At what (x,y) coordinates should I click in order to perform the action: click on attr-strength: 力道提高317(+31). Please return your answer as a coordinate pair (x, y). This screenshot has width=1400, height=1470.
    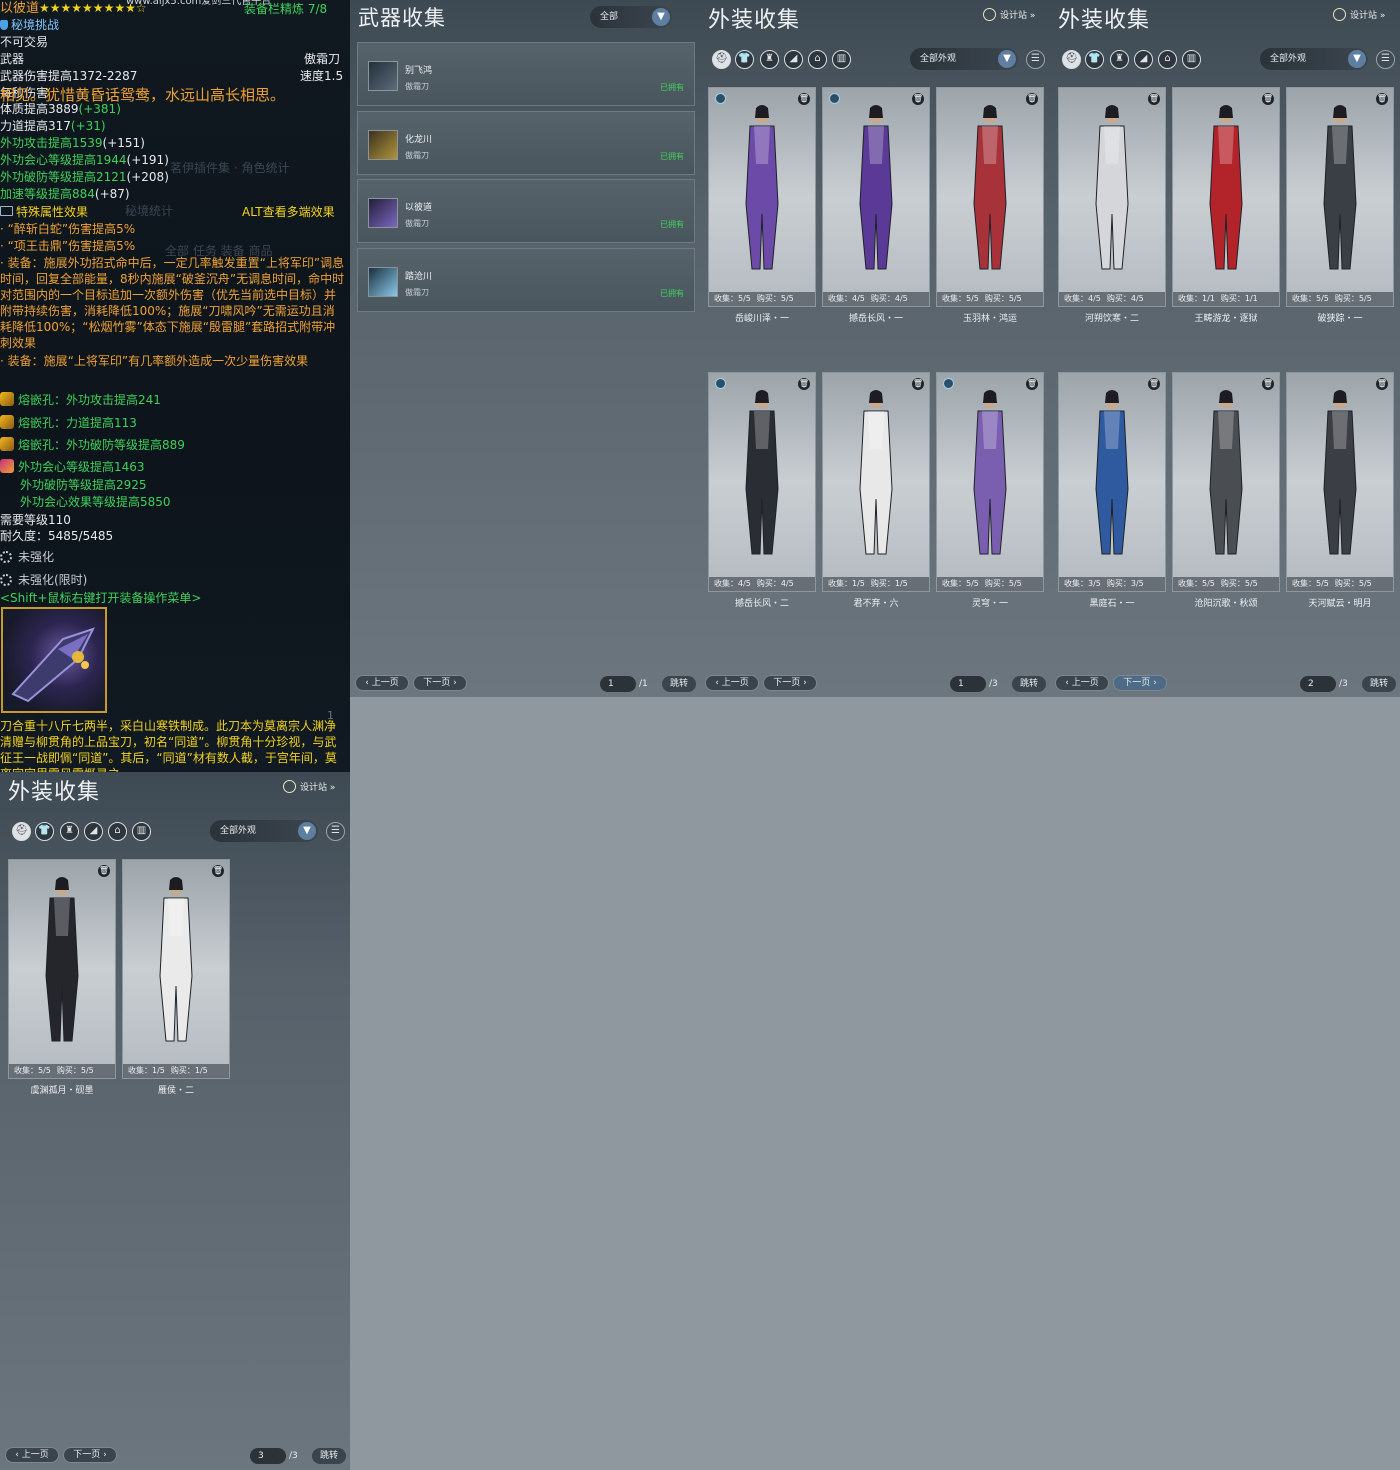
    Looking at the image, I should click on (53, 126).